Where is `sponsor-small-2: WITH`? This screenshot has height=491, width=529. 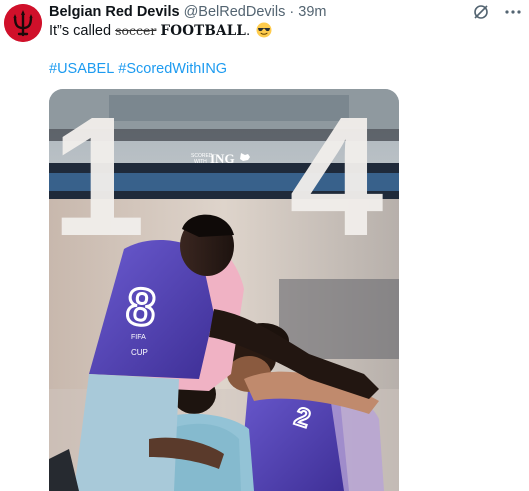
sponsor-small-2: WITH is located at coordinates (200, 162).